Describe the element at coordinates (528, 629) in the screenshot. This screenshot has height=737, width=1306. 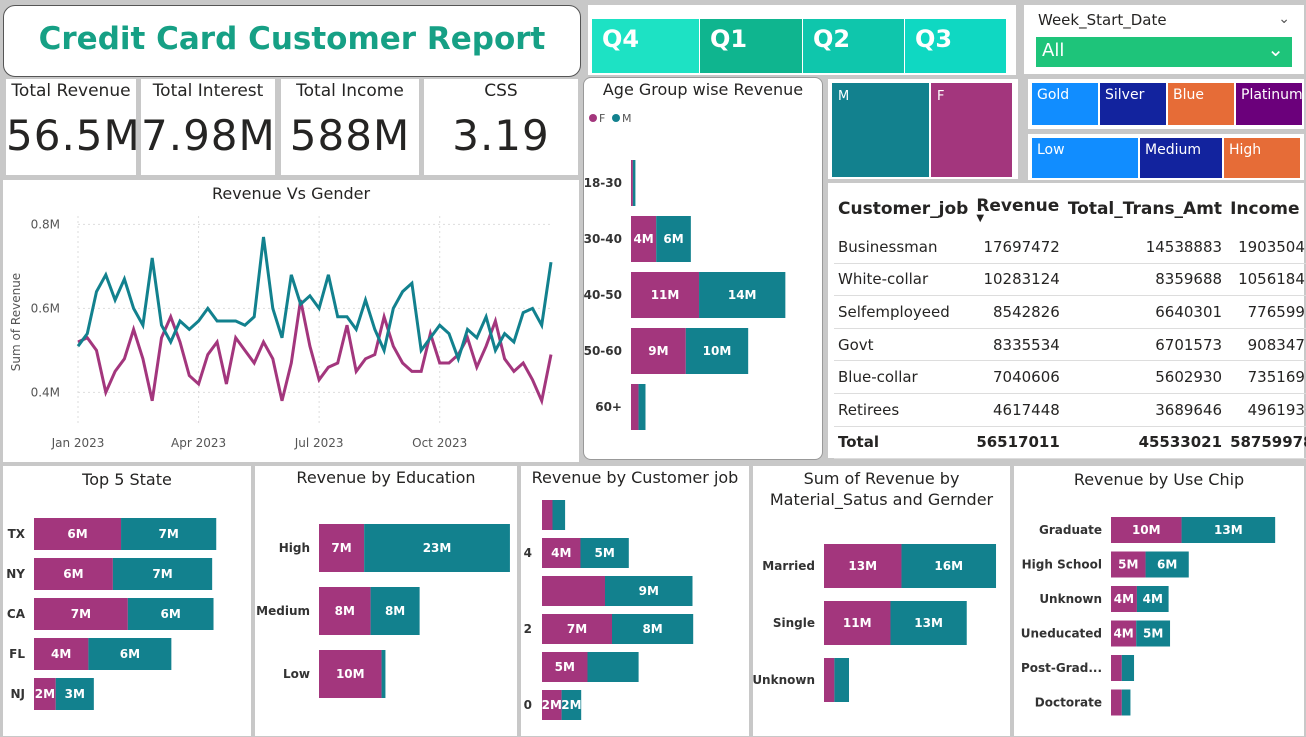
I see `y-tick-label: 2` at that location.